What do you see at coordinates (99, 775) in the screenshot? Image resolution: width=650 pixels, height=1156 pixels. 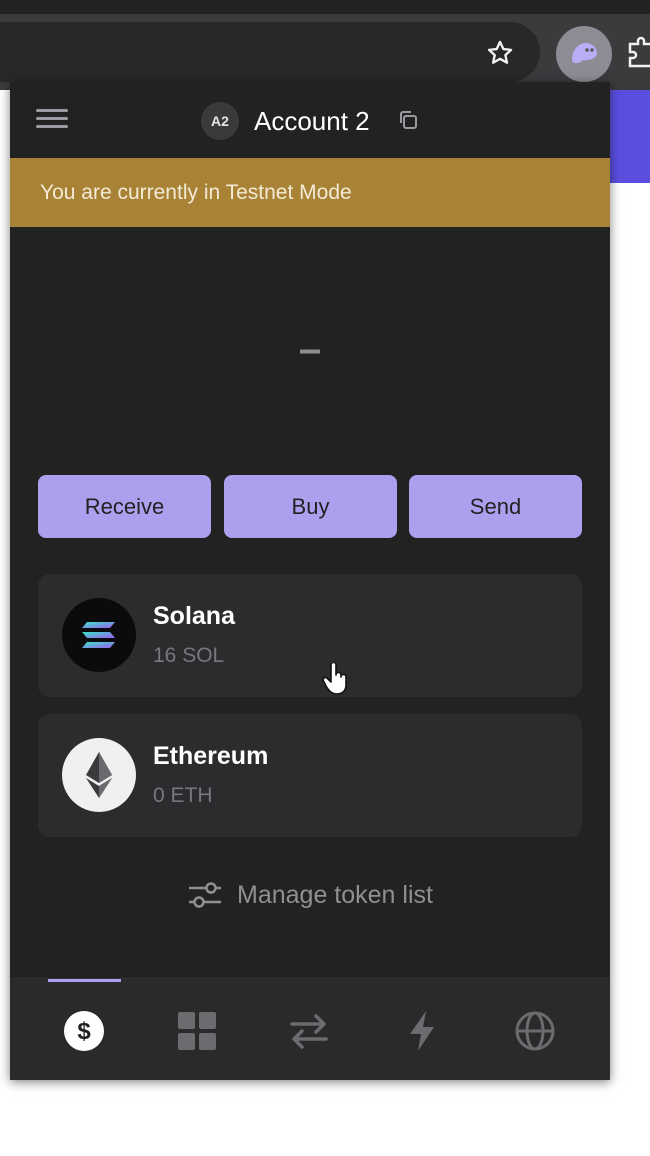 I see `ethereum-logo-icon` at bounding box center [99, 775].